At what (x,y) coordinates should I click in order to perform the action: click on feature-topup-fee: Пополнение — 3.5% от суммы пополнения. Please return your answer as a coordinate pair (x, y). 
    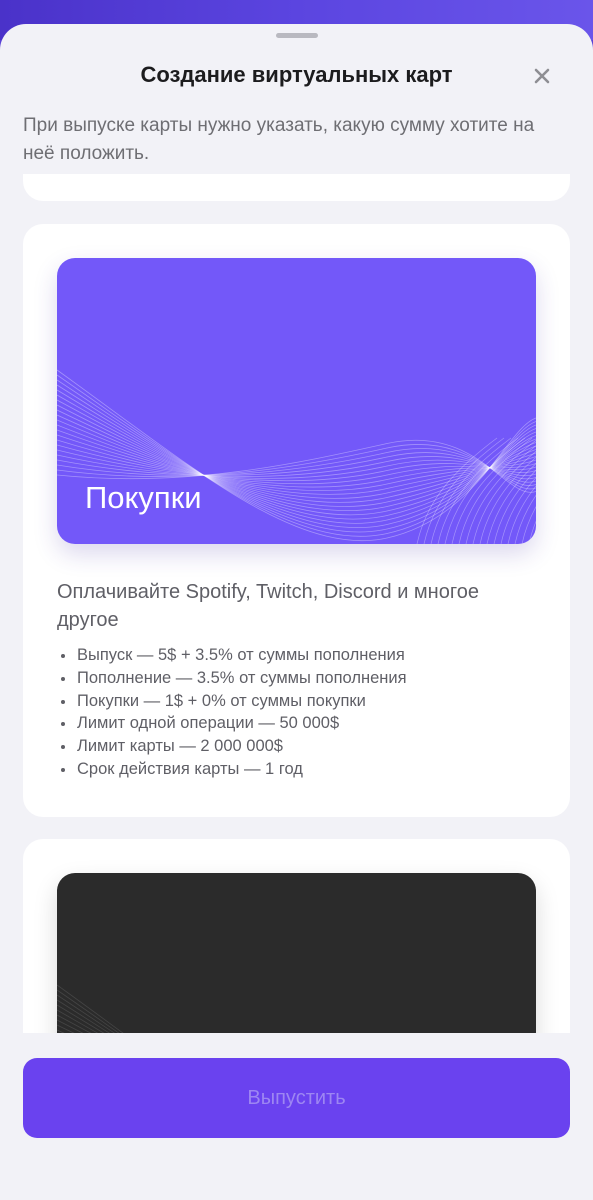
    Looking at the image, I should click on (303, 678).